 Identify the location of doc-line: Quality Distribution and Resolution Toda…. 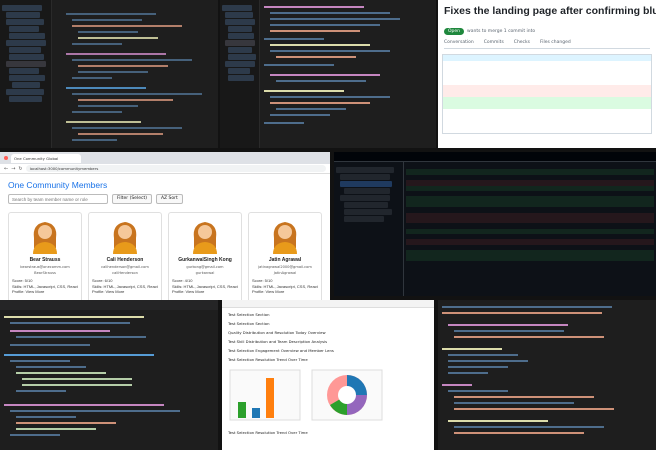
(277, 332).